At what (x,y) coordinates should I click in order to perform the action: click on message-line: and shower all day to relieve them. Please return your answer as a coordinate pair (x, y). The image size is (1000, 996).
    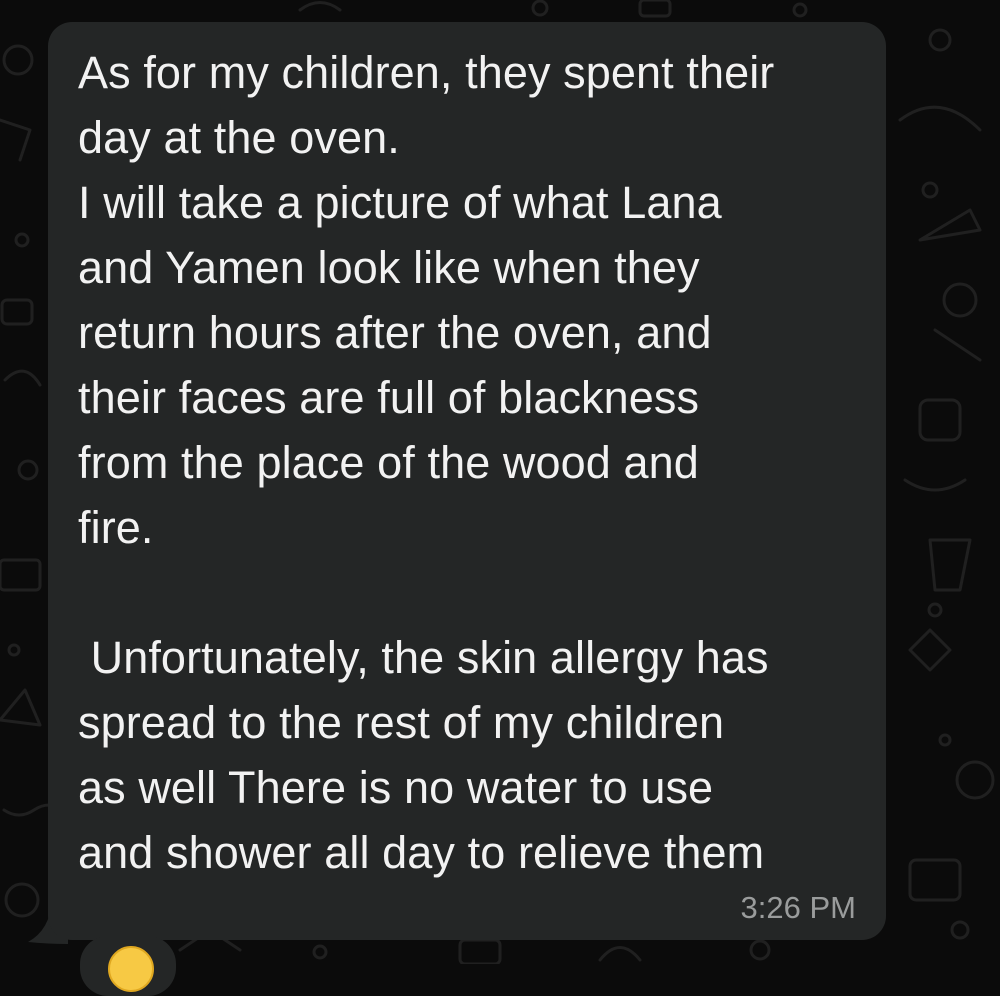
    Looking at the image, I should click on (421, 852).